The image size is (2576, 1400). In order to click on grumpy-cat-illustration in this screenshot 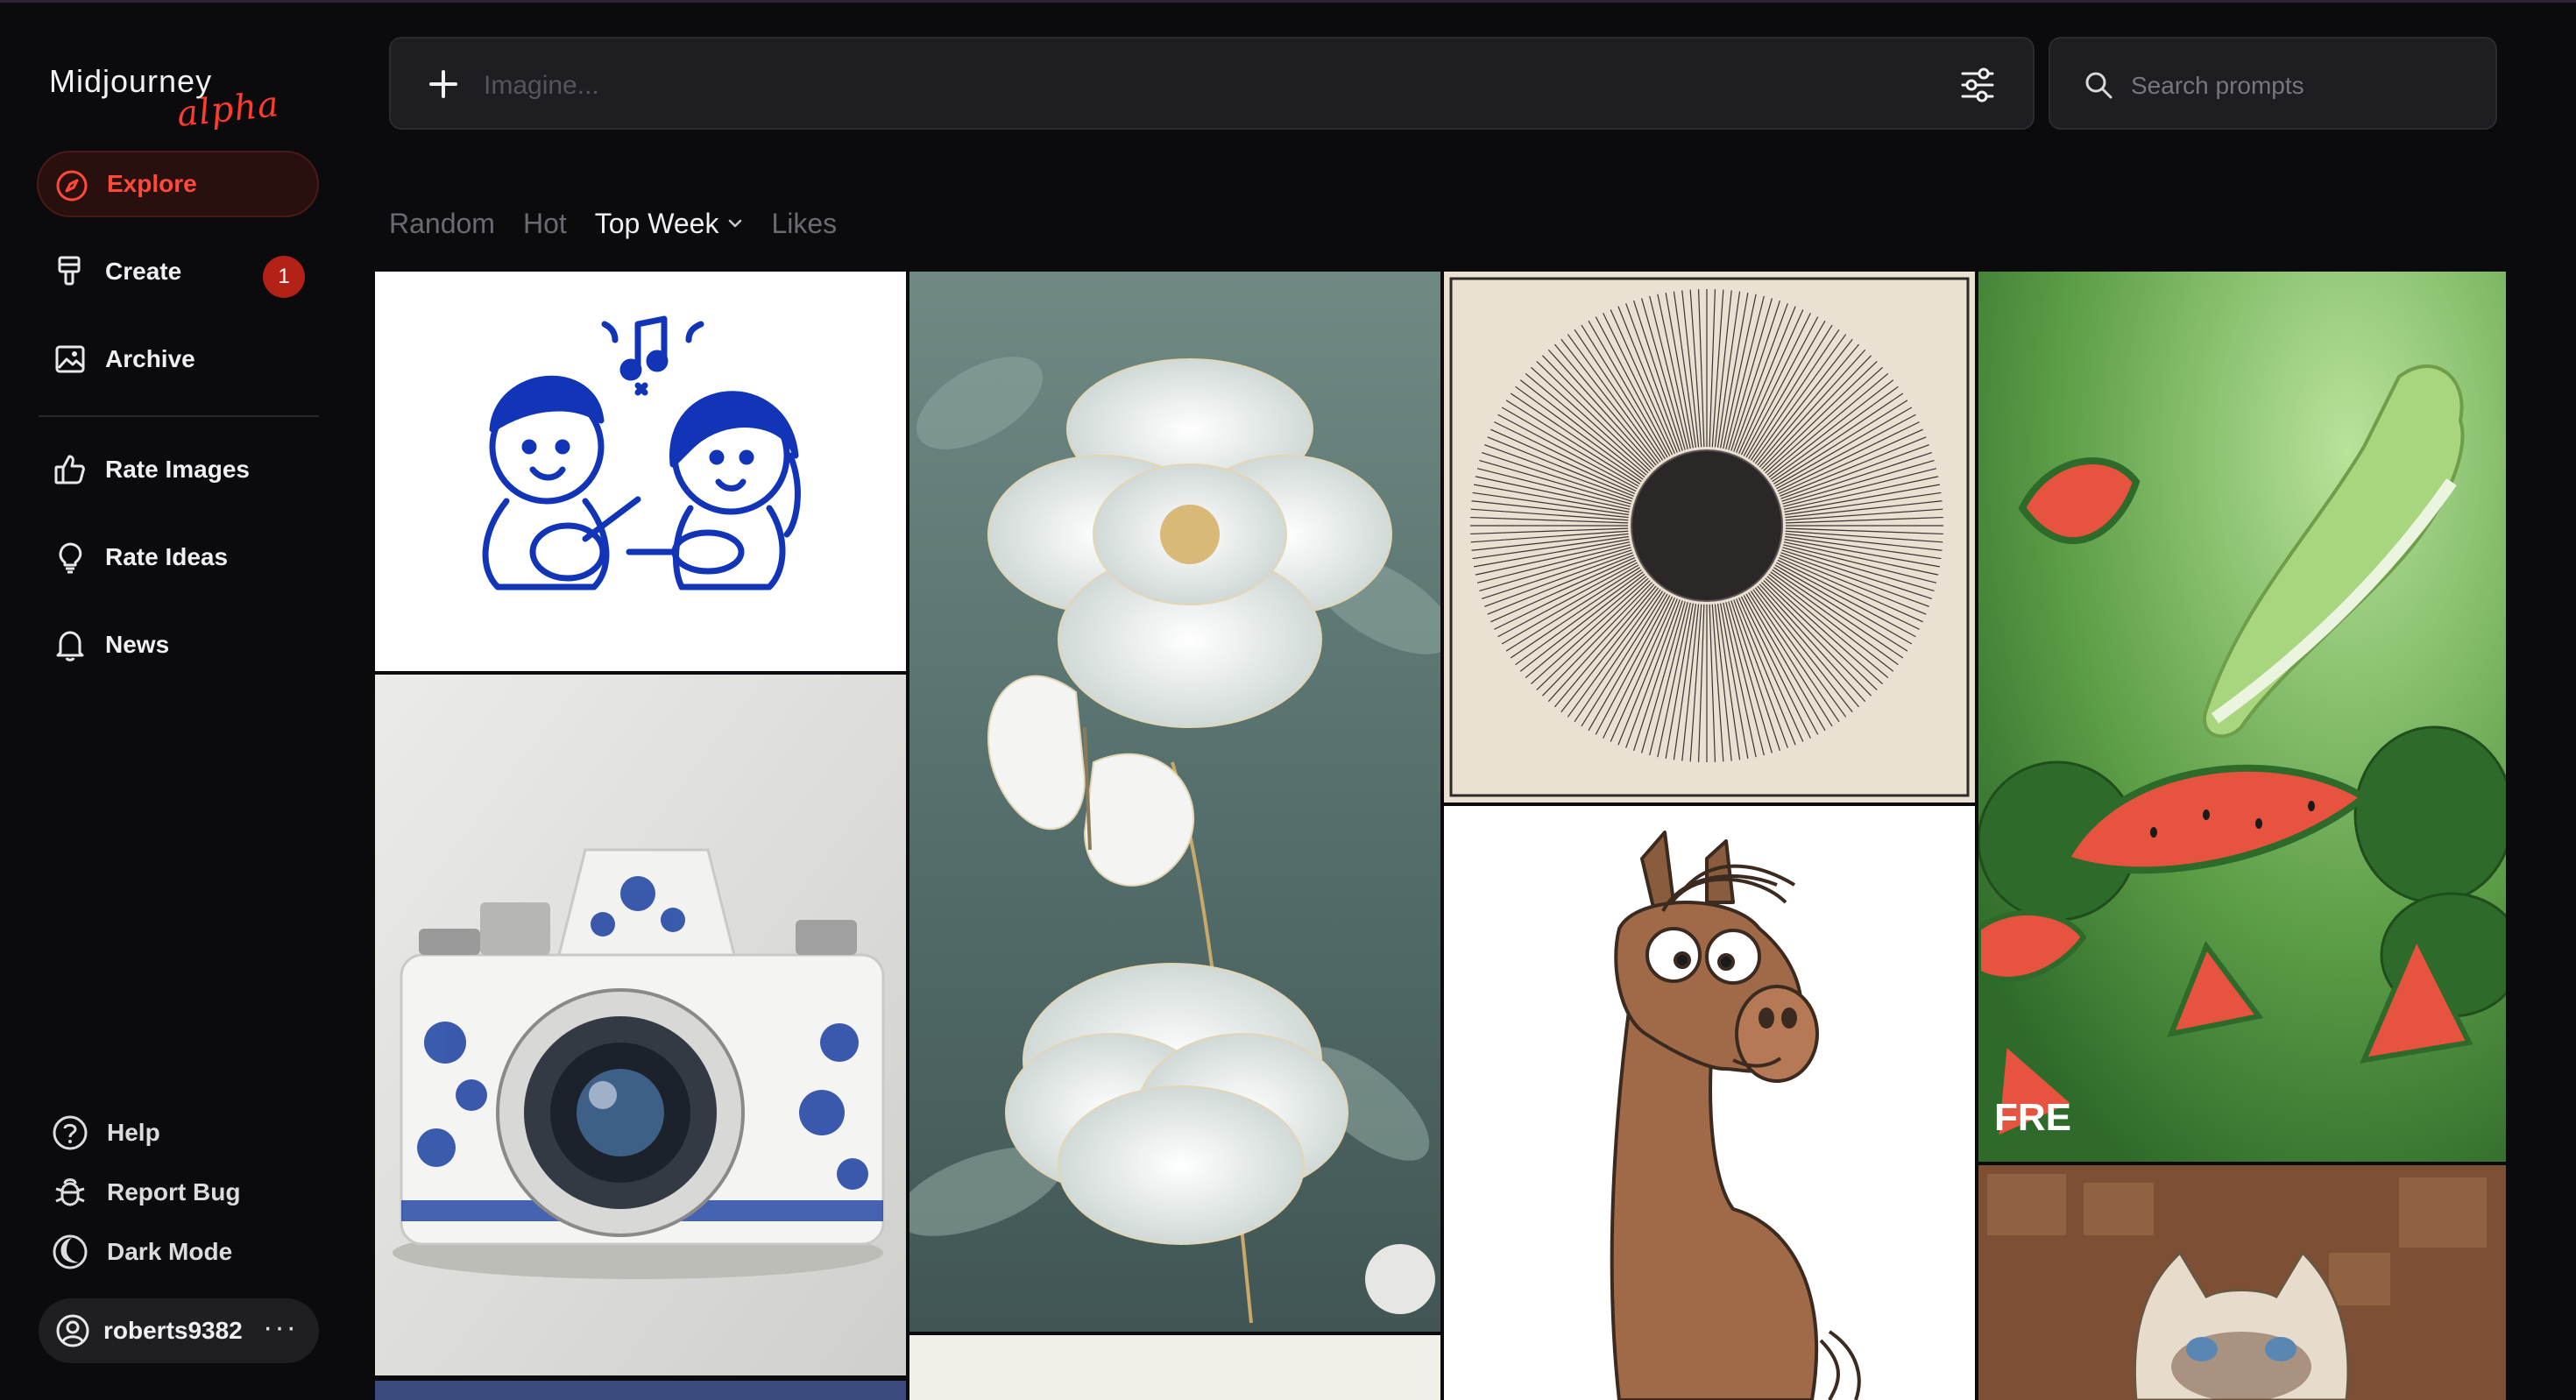, I will do `click(2242, 1282)`.